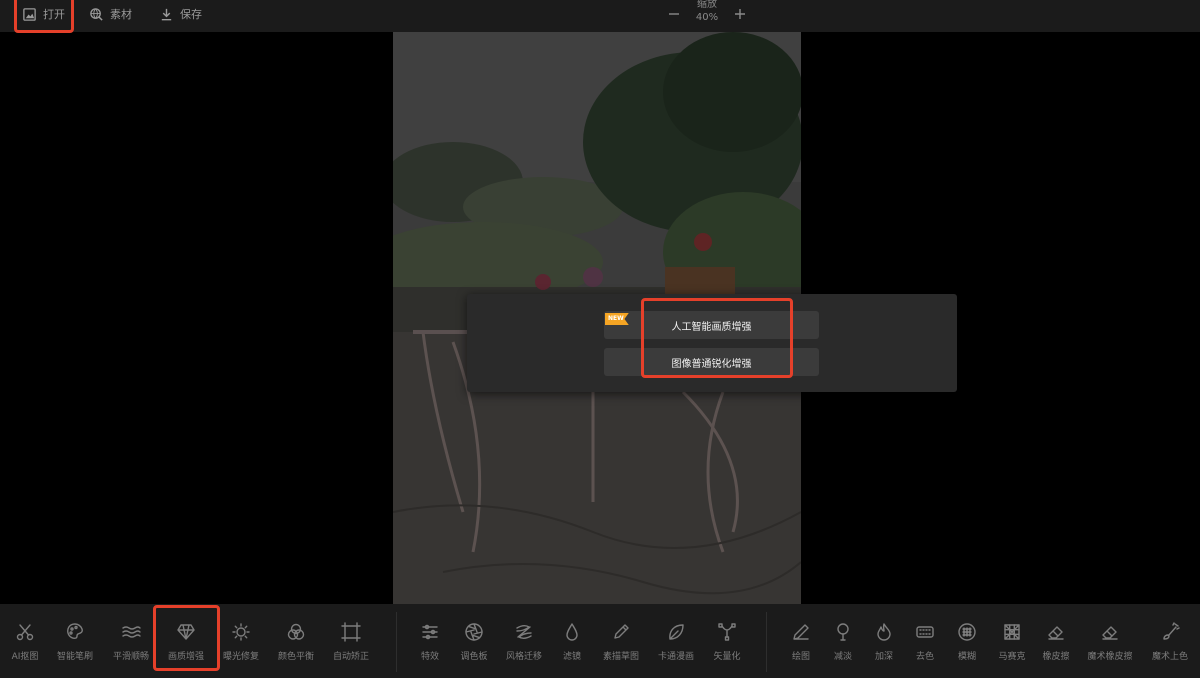 This screenshot has height=678, width=1200. Describe the element at coordinates (474, 632) in the screenshot. I see `aperture-icon` at that location.